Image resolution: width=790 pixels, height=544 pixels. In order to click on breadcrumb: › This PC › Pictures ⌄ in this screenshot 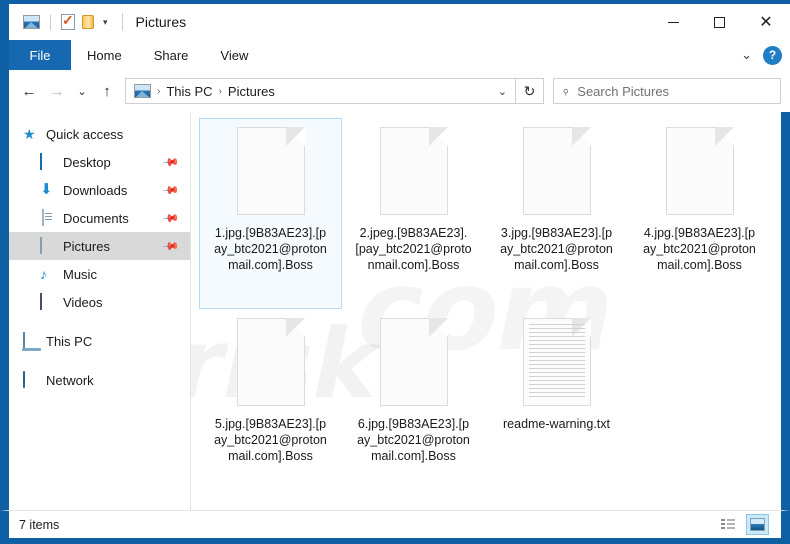, I will do `click(320, 91)`.